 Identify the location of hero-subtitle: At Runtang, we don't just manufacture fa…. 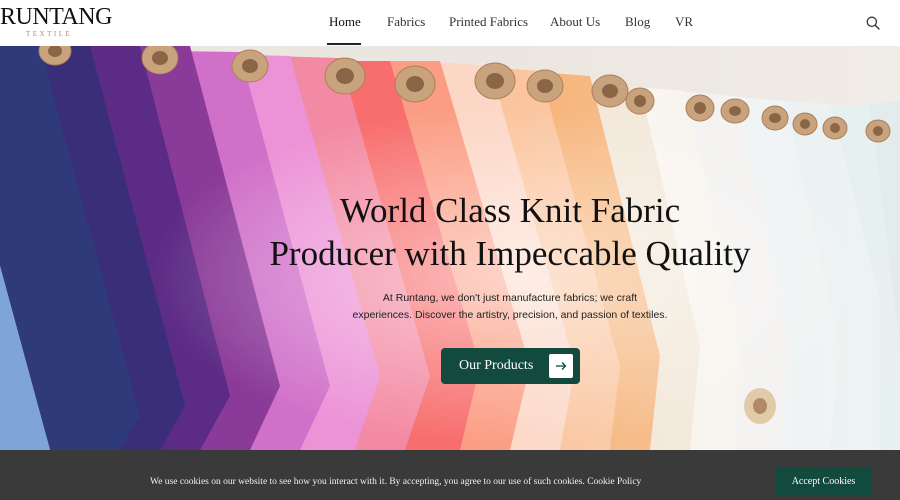
(510, 307).